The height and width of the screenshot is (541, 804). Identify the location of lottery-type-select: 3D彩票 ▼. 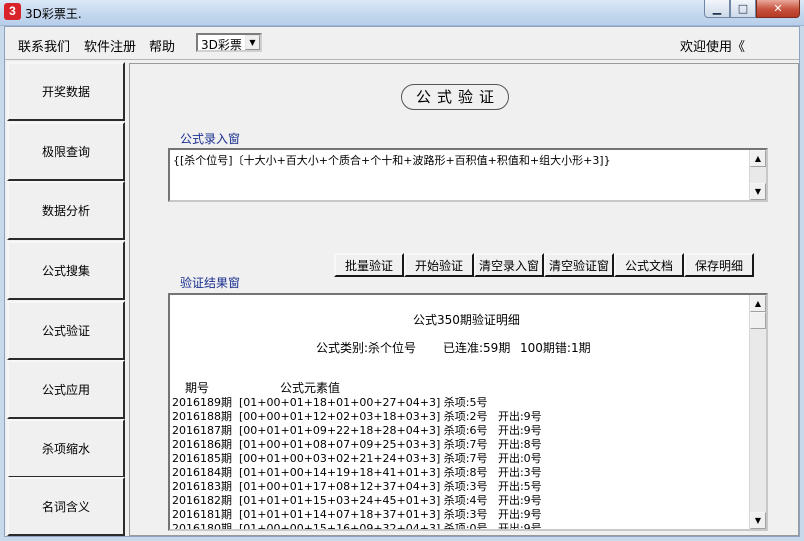
(229, 42).